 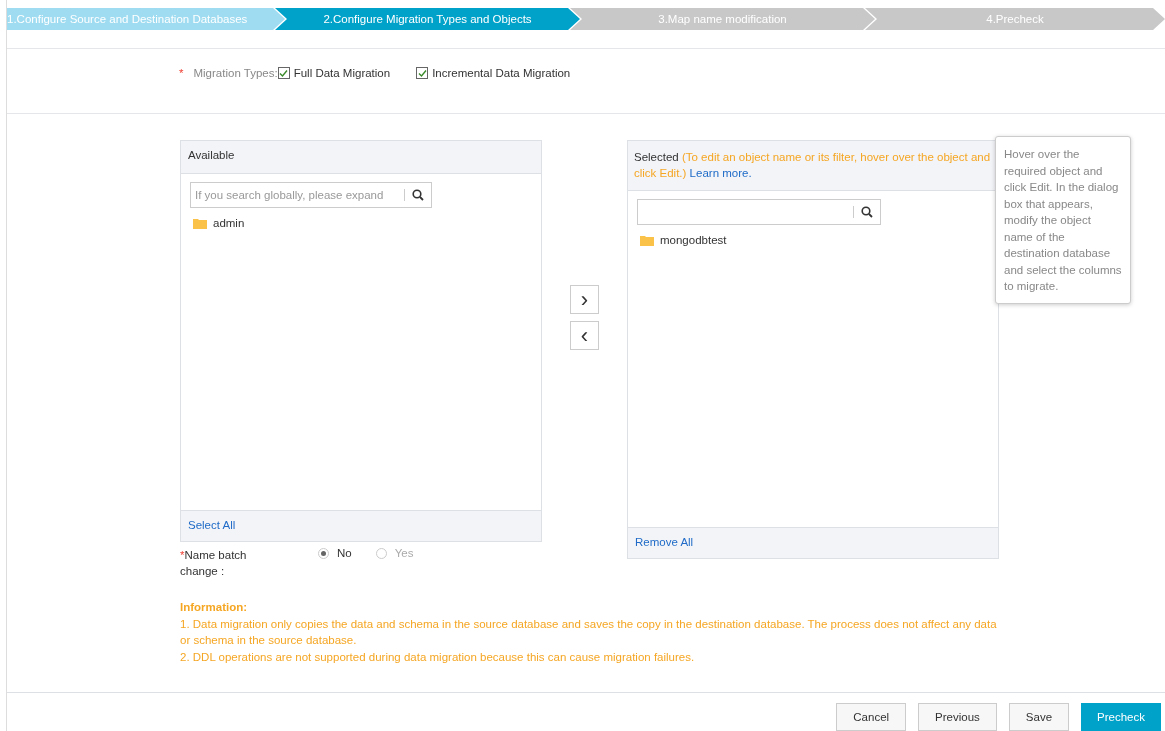 I want to click on move-button: ›, so click(x=584, y=299).